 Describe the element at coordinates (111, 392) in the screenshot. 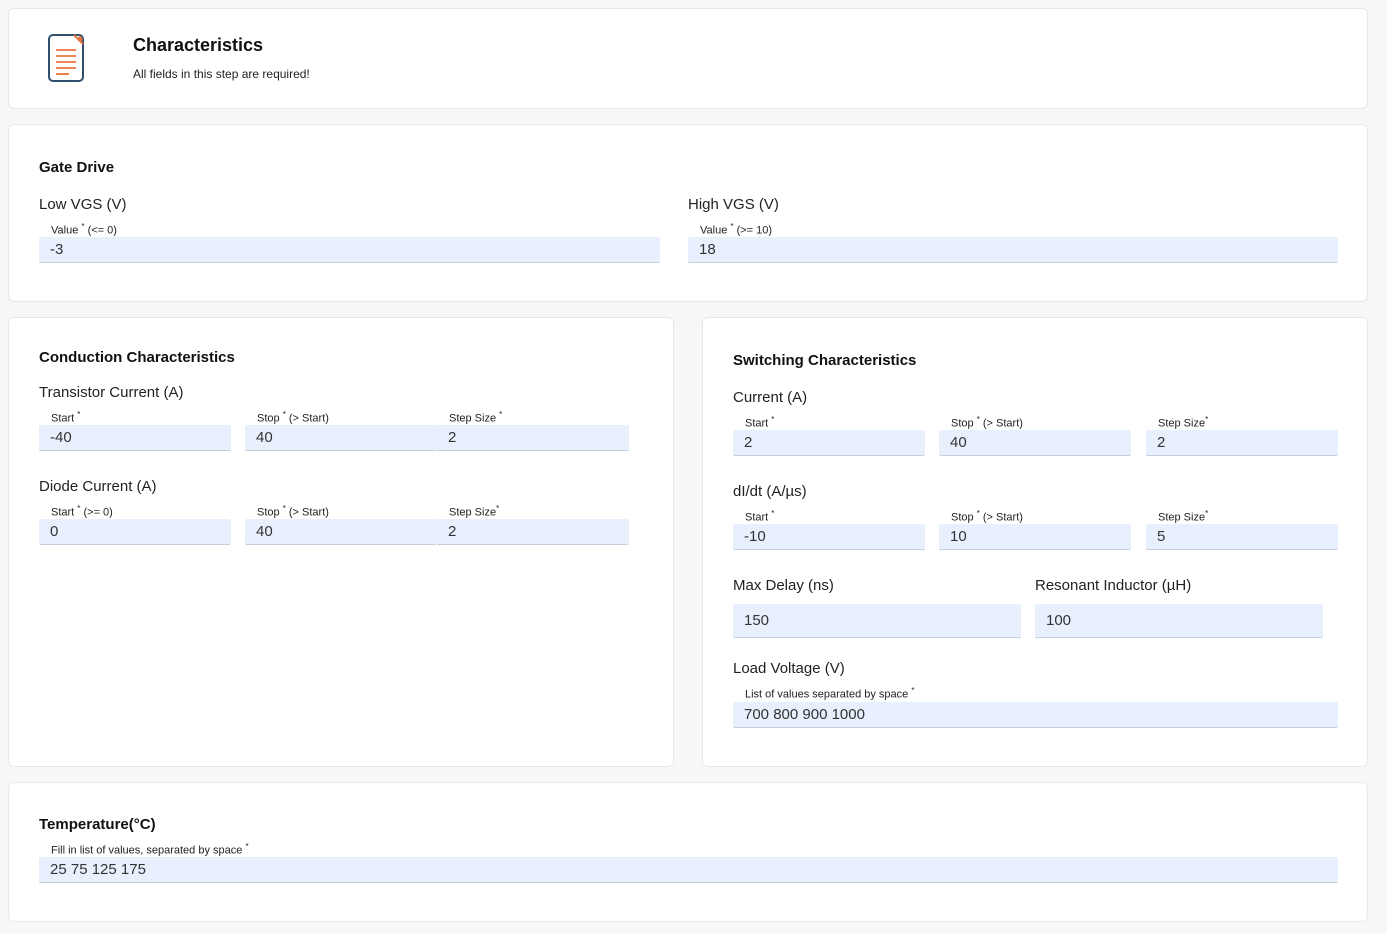

I see `transistor-current-label: Transistor Current (A)` at that location.